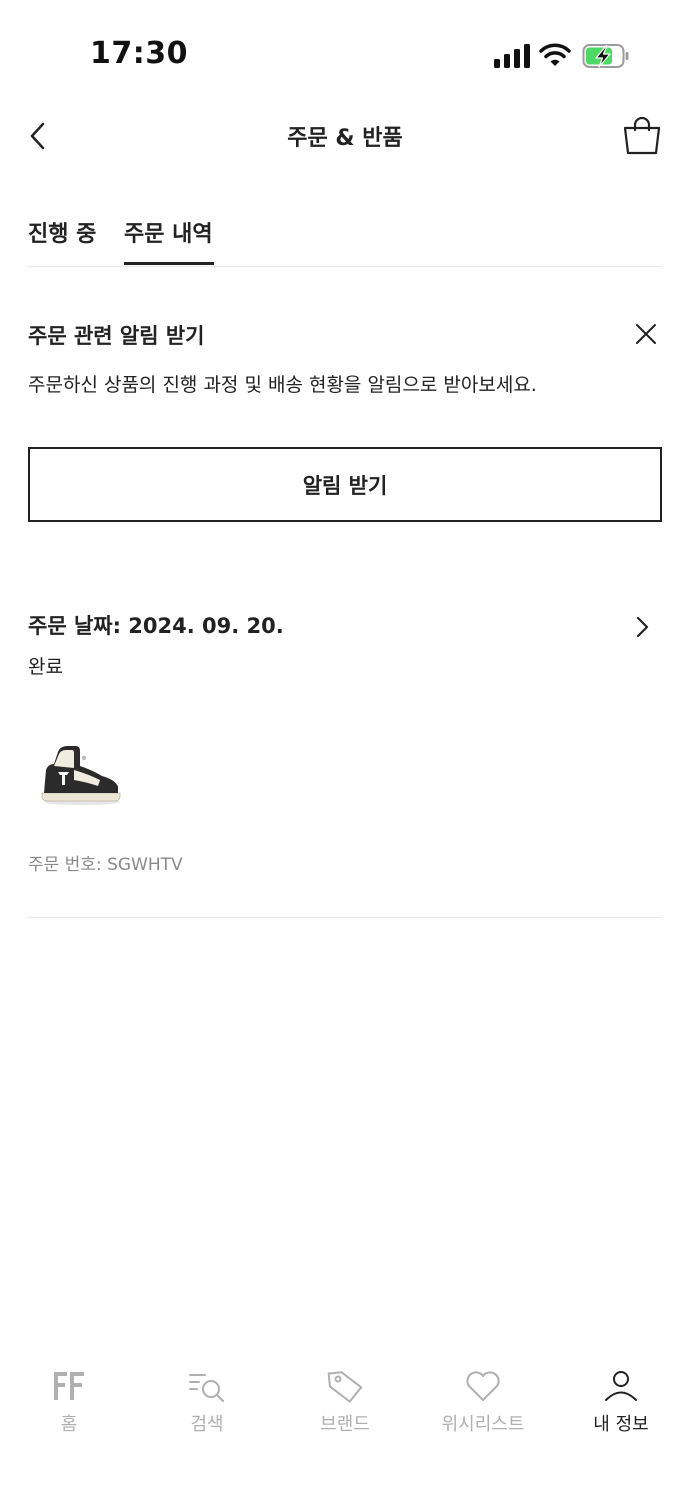 This screenshot has width=690, height=1500. What do you see at coordinates (45, 667) in the screenshot?
I see `order-status: 완료` at bounding box center [45, 667].